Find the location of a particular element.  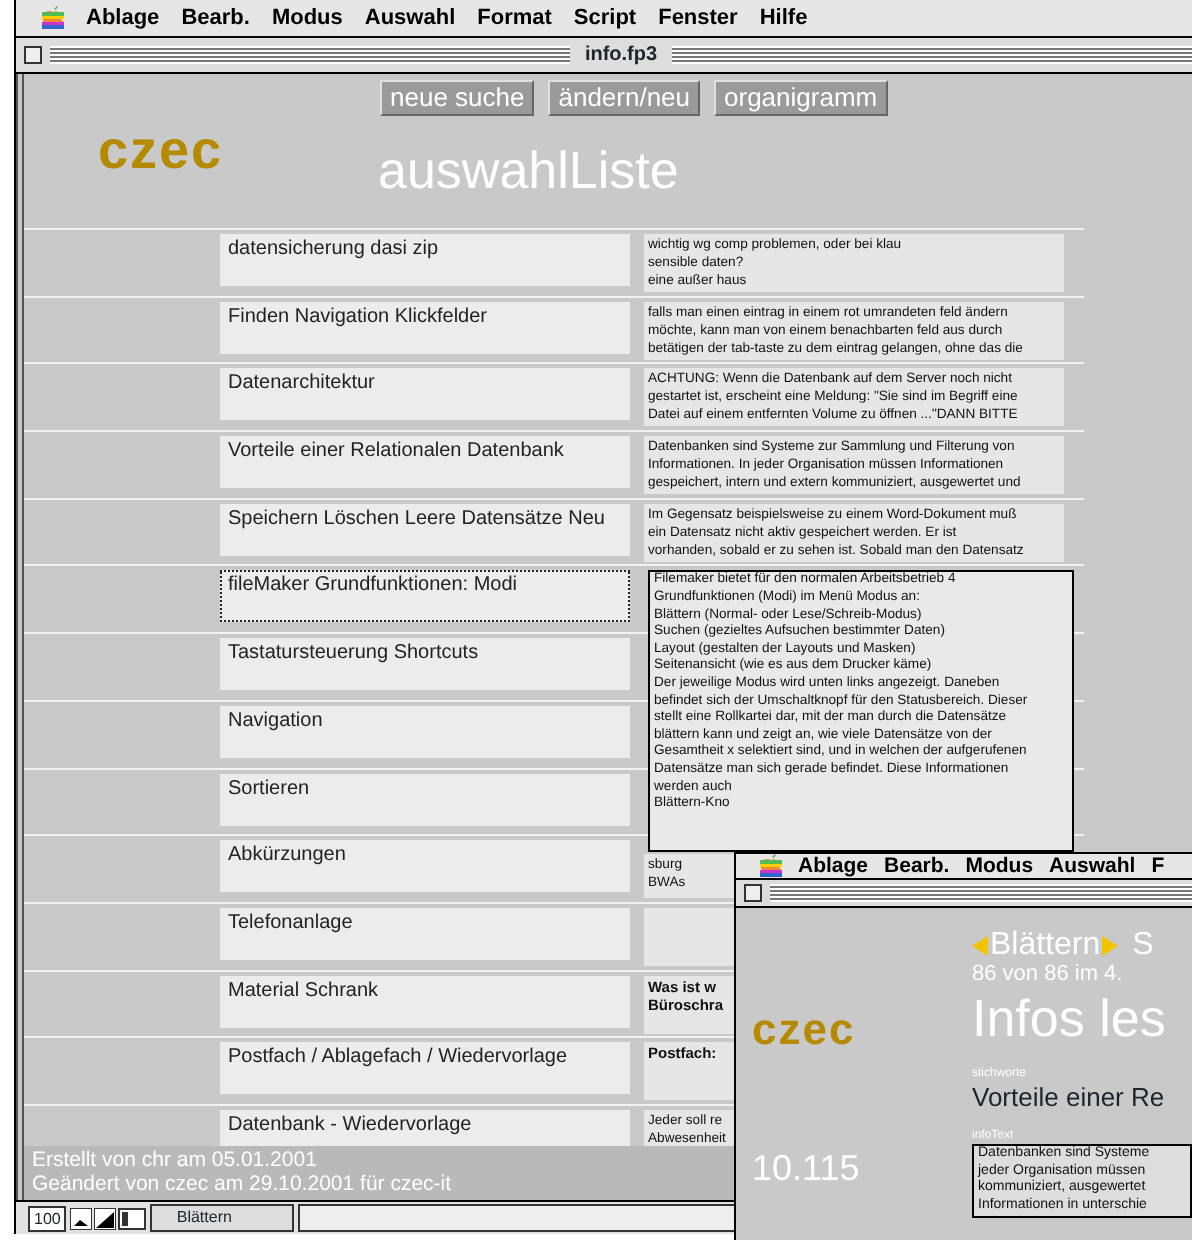

modified-info: Geändert von czec am 29.10.2001 für czec-it is located at coordinates (242, 1184).